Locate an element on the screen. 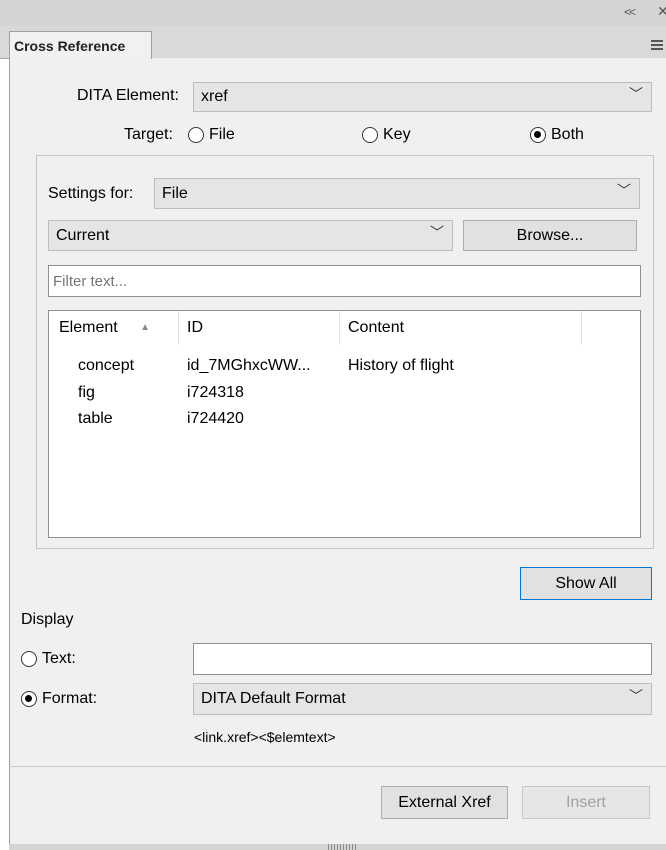 This screenshot has height=850, width=666. dita-element-select: xref ﹀ is located at coordinates (422, 97).